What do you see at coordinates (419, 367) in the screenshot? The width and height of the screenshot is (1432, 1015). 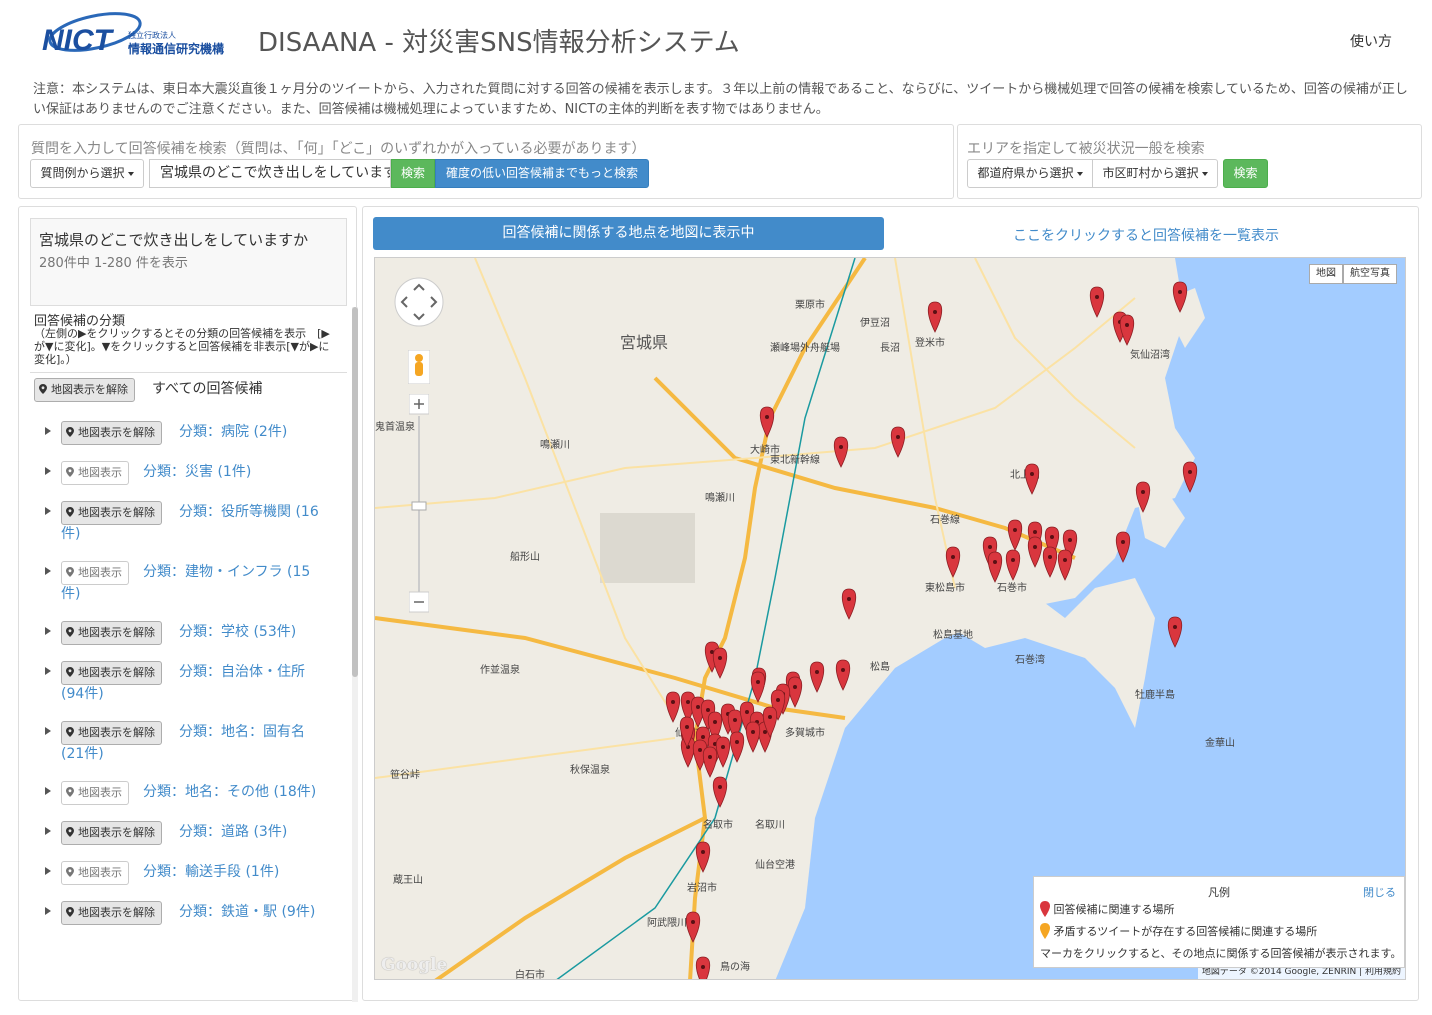 I see `street-view-pegman-icon` at bounding box center [419, 367].